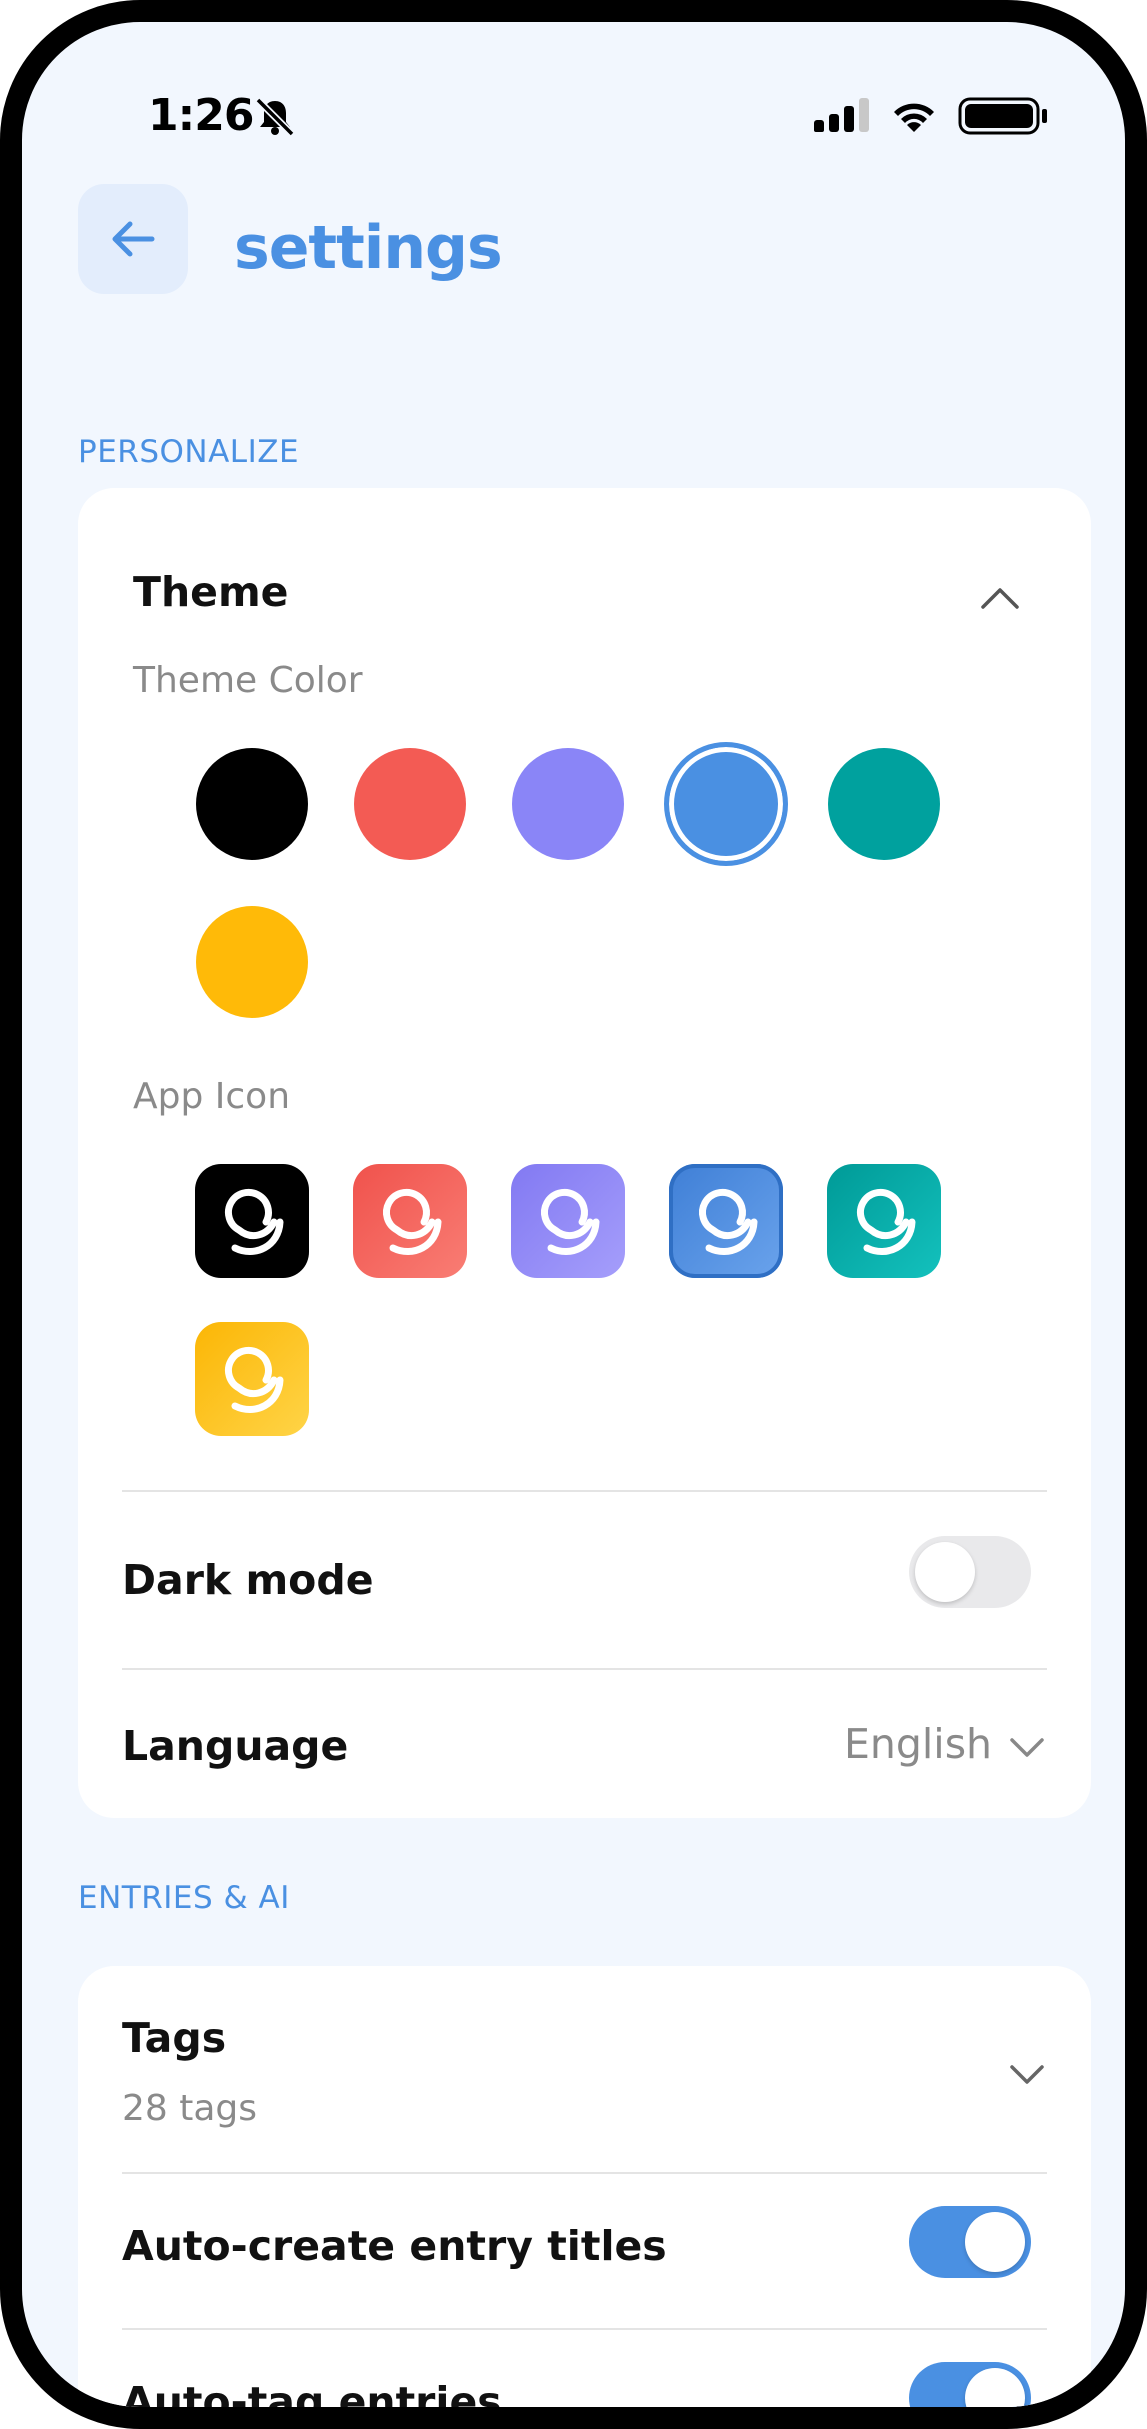 Image resolution: width=1147 pixels, height=2429 pixels. What do you see at coordinates (212, 1096) in the screenshot?
I see `app-icon-label: App Icon` at bounding box center [212, 1096].